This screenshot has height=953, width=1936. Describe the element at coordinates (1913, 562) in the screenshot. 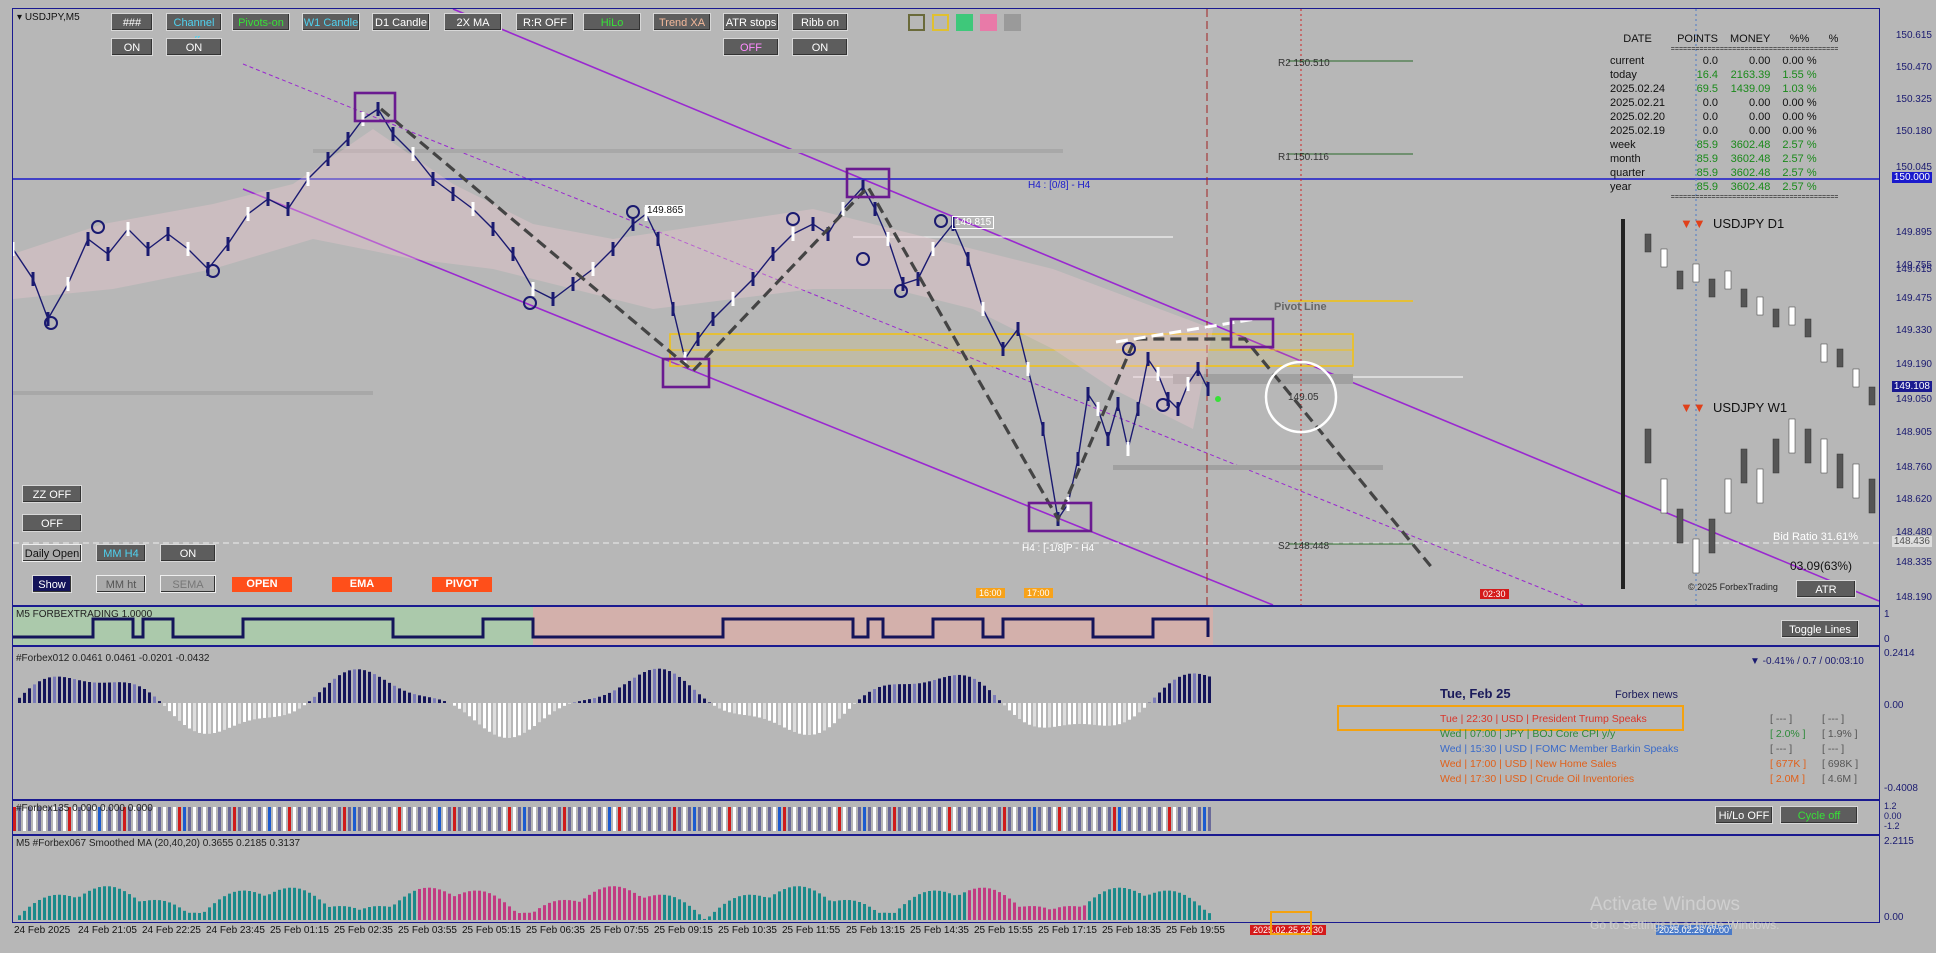

I see `price-tick: 148.335` at that location.